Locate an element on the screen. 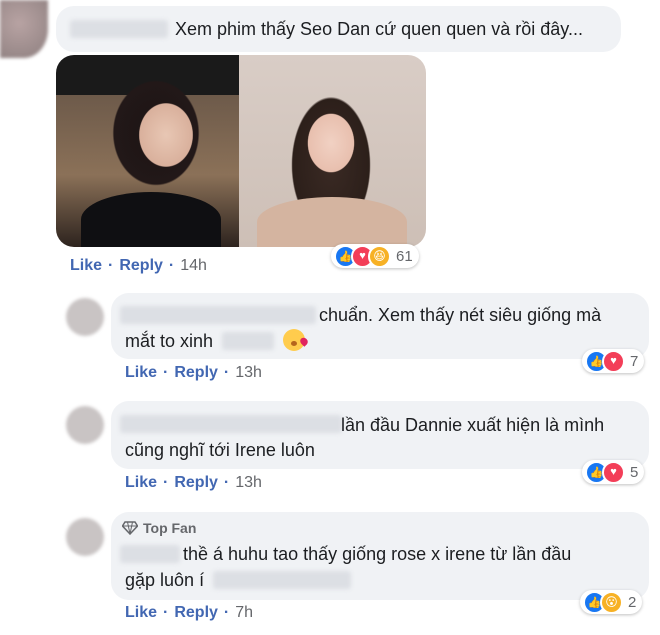 The height and width of the screenshot is (635, 660). top-fan-badge: Top Fan is located at coordinates (159, 528).